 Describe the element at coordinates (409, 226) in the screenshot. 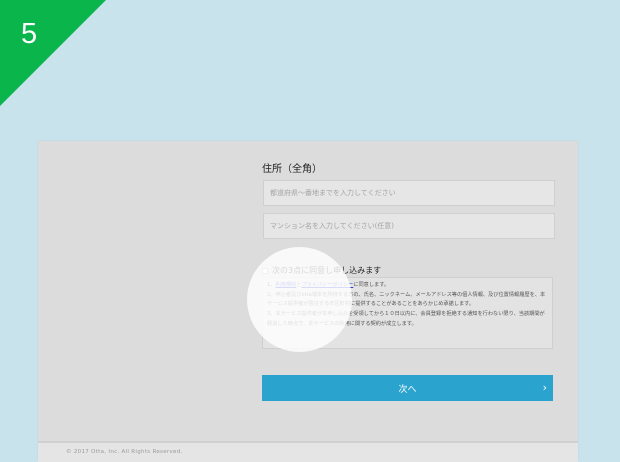

I see `address-line2-input` at that location.